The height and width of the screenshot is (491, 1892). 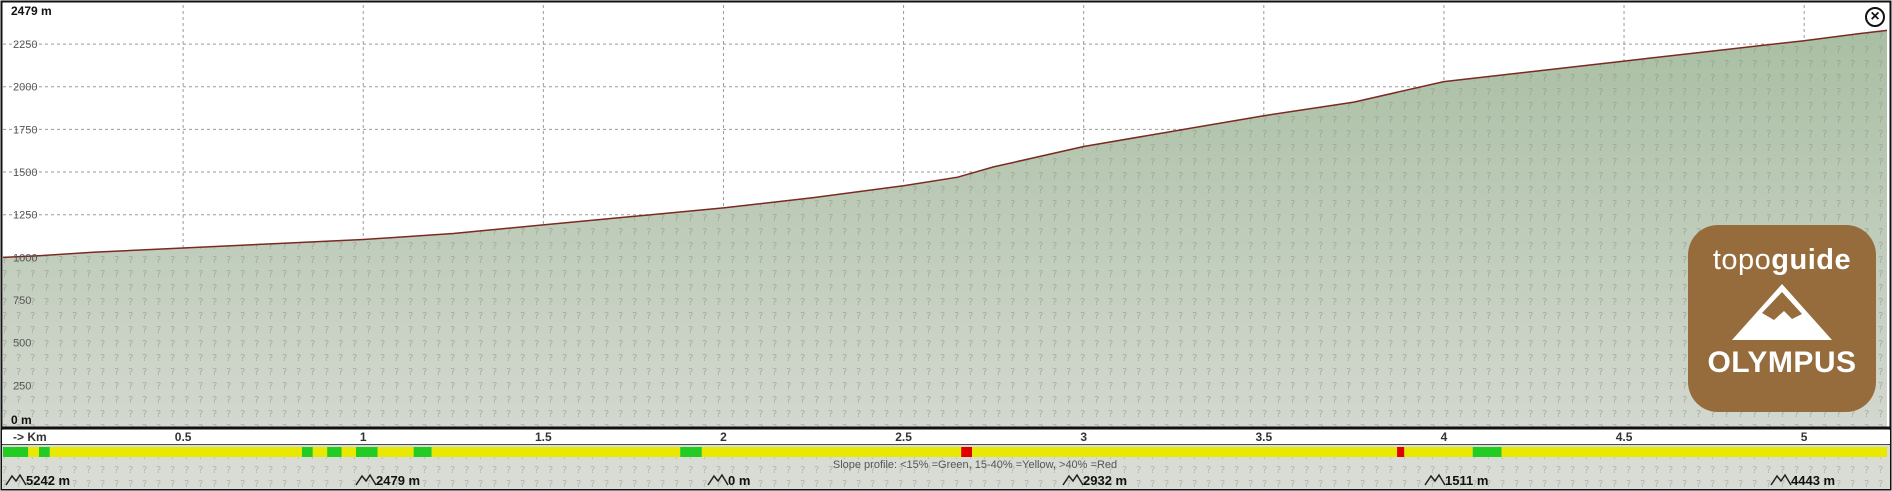 What do you see at coordinates (22, 344) in the screenshot?
I see `ytick-label: 500` at bounding box center [22, 344].